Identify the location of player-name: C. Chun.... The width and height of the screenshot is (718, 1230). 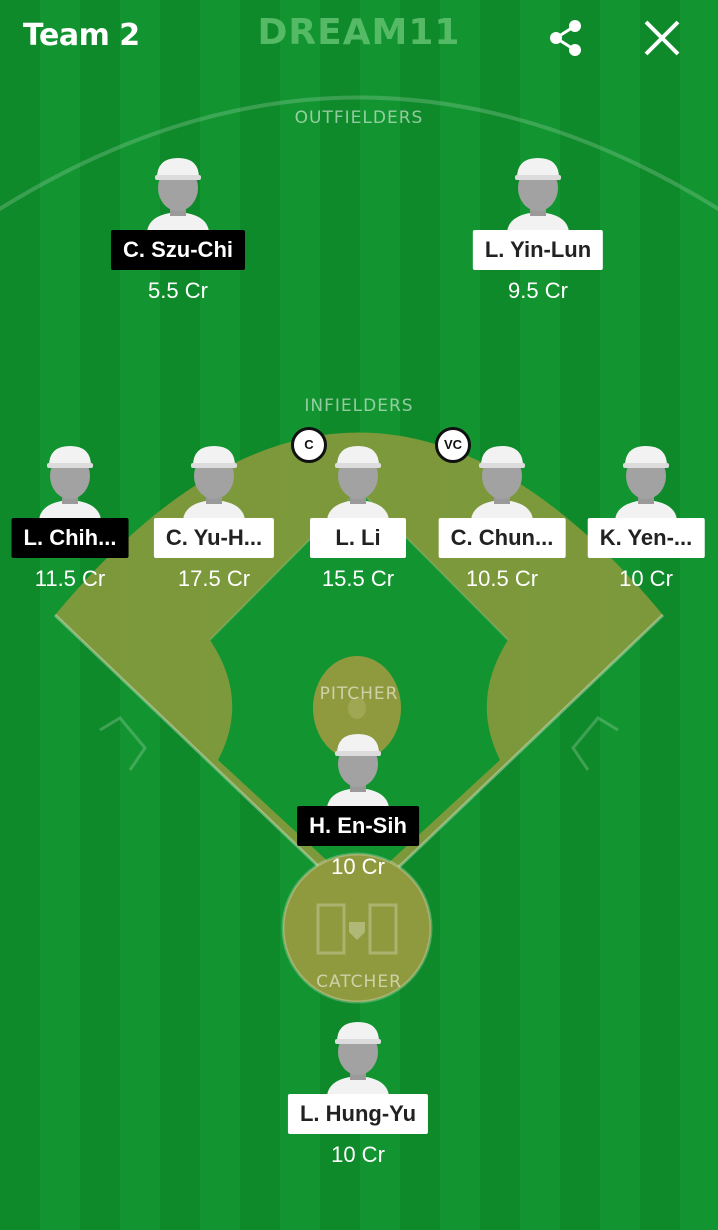
(502, 538).